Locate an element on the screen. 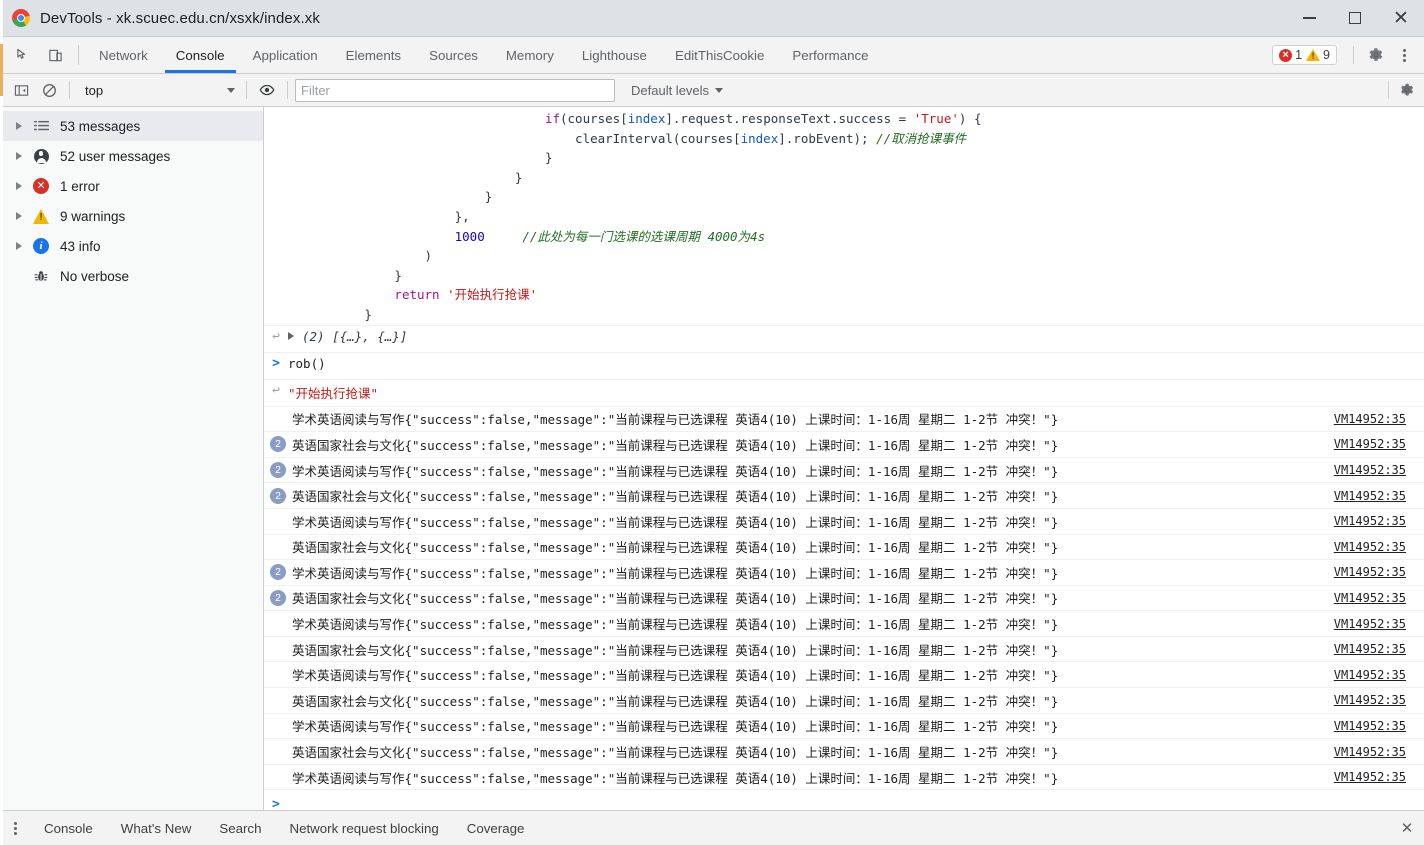 Image resolution: width=1424 pixels, height=845 pixels. kebab-menu-icon is located at coordinates (1404, 55).